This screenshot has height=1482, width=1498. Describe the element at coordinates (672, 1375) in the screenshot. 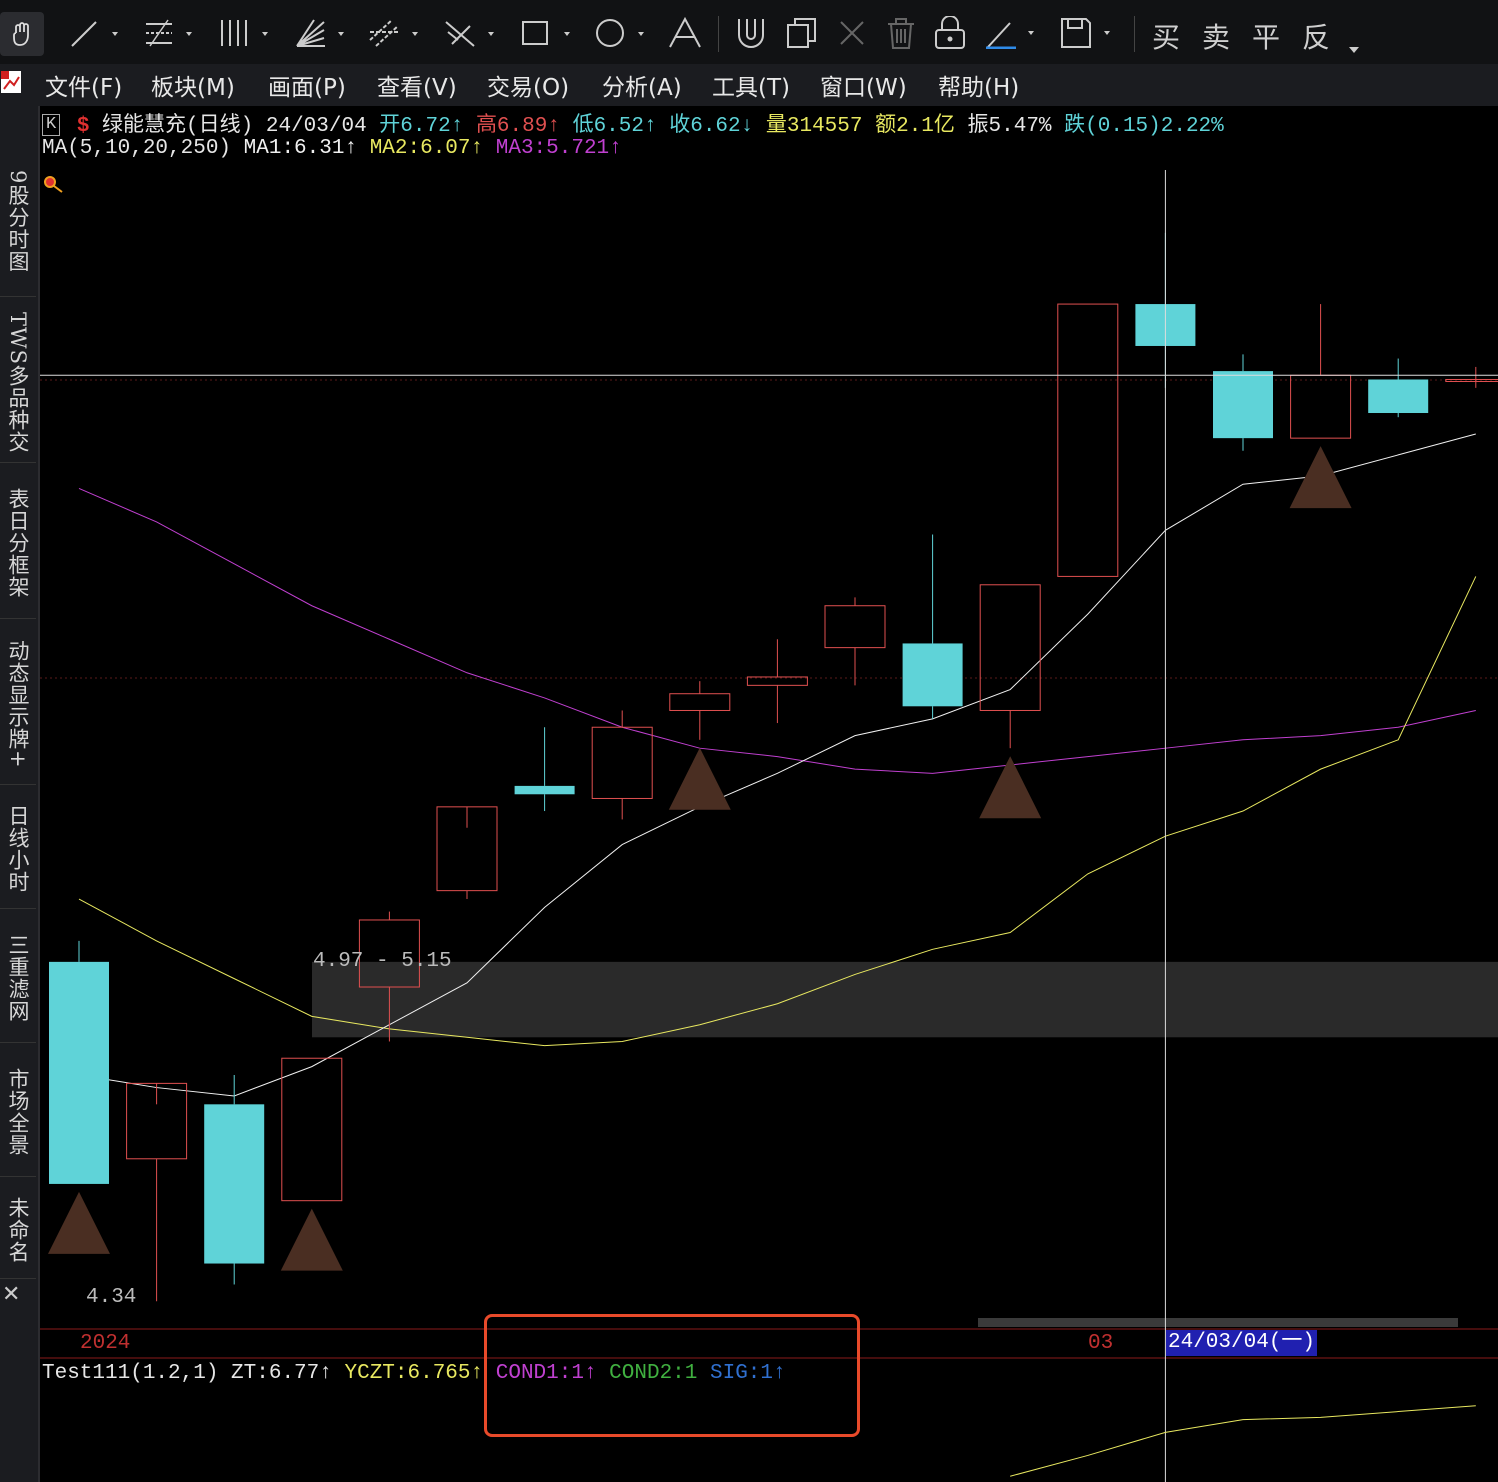

I see `highlight-box` at that location.